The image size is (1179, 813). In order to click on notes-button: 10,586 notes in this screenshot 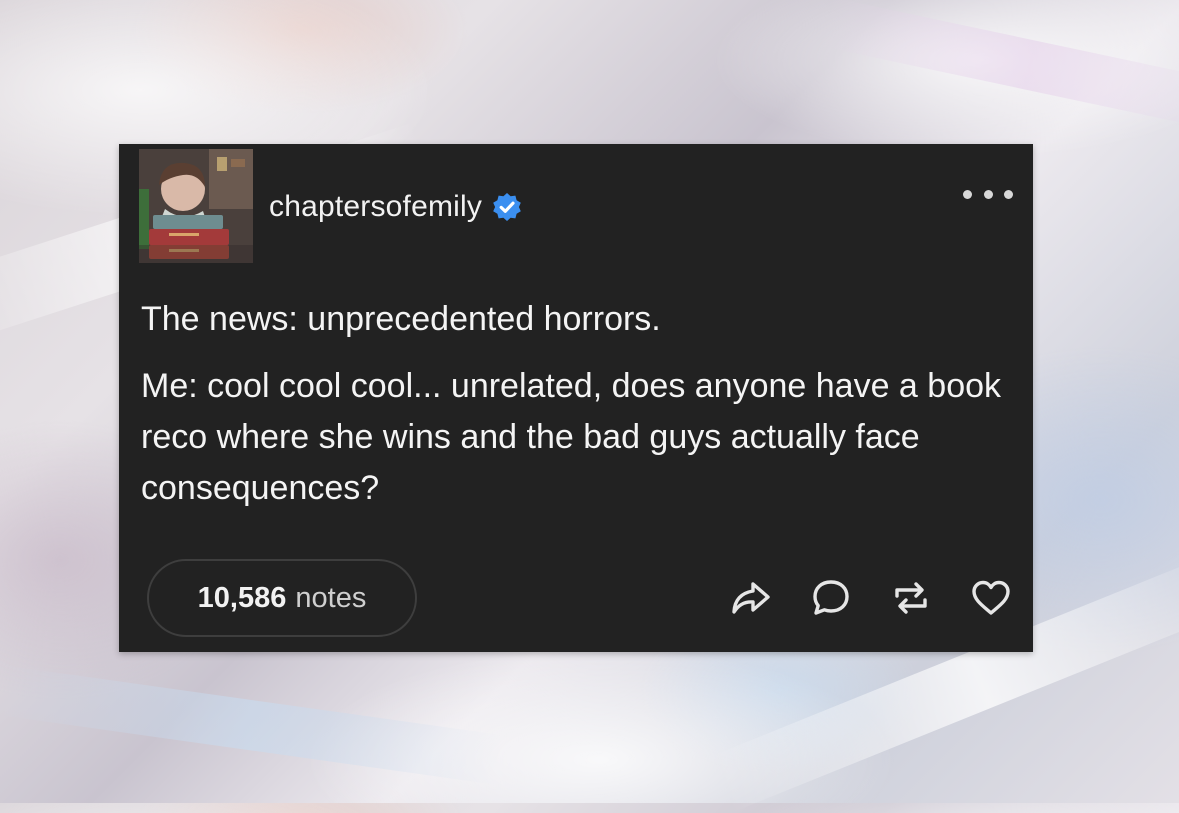, I will do `click(282, 598)`.